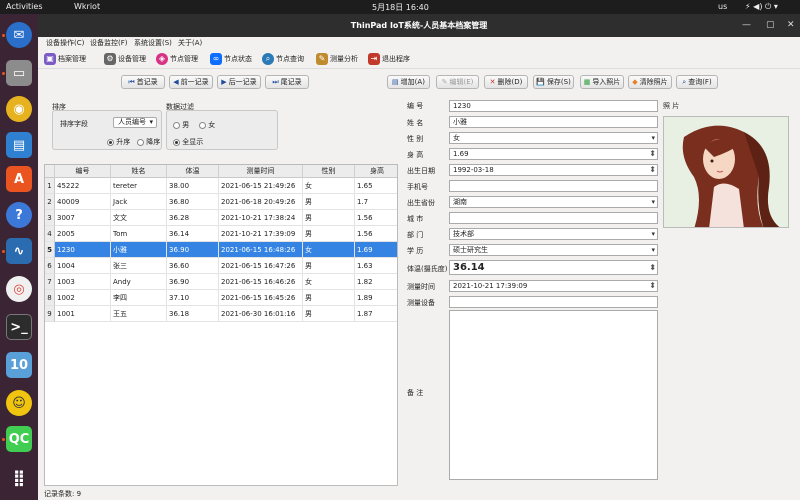 The width and height of the screenshot is (800, 500). What do you see at coordinates (261, 298) in the screenshot?
I see `table-cell: 2021-06-15 16:45:26` at bounding box center [261, 298].